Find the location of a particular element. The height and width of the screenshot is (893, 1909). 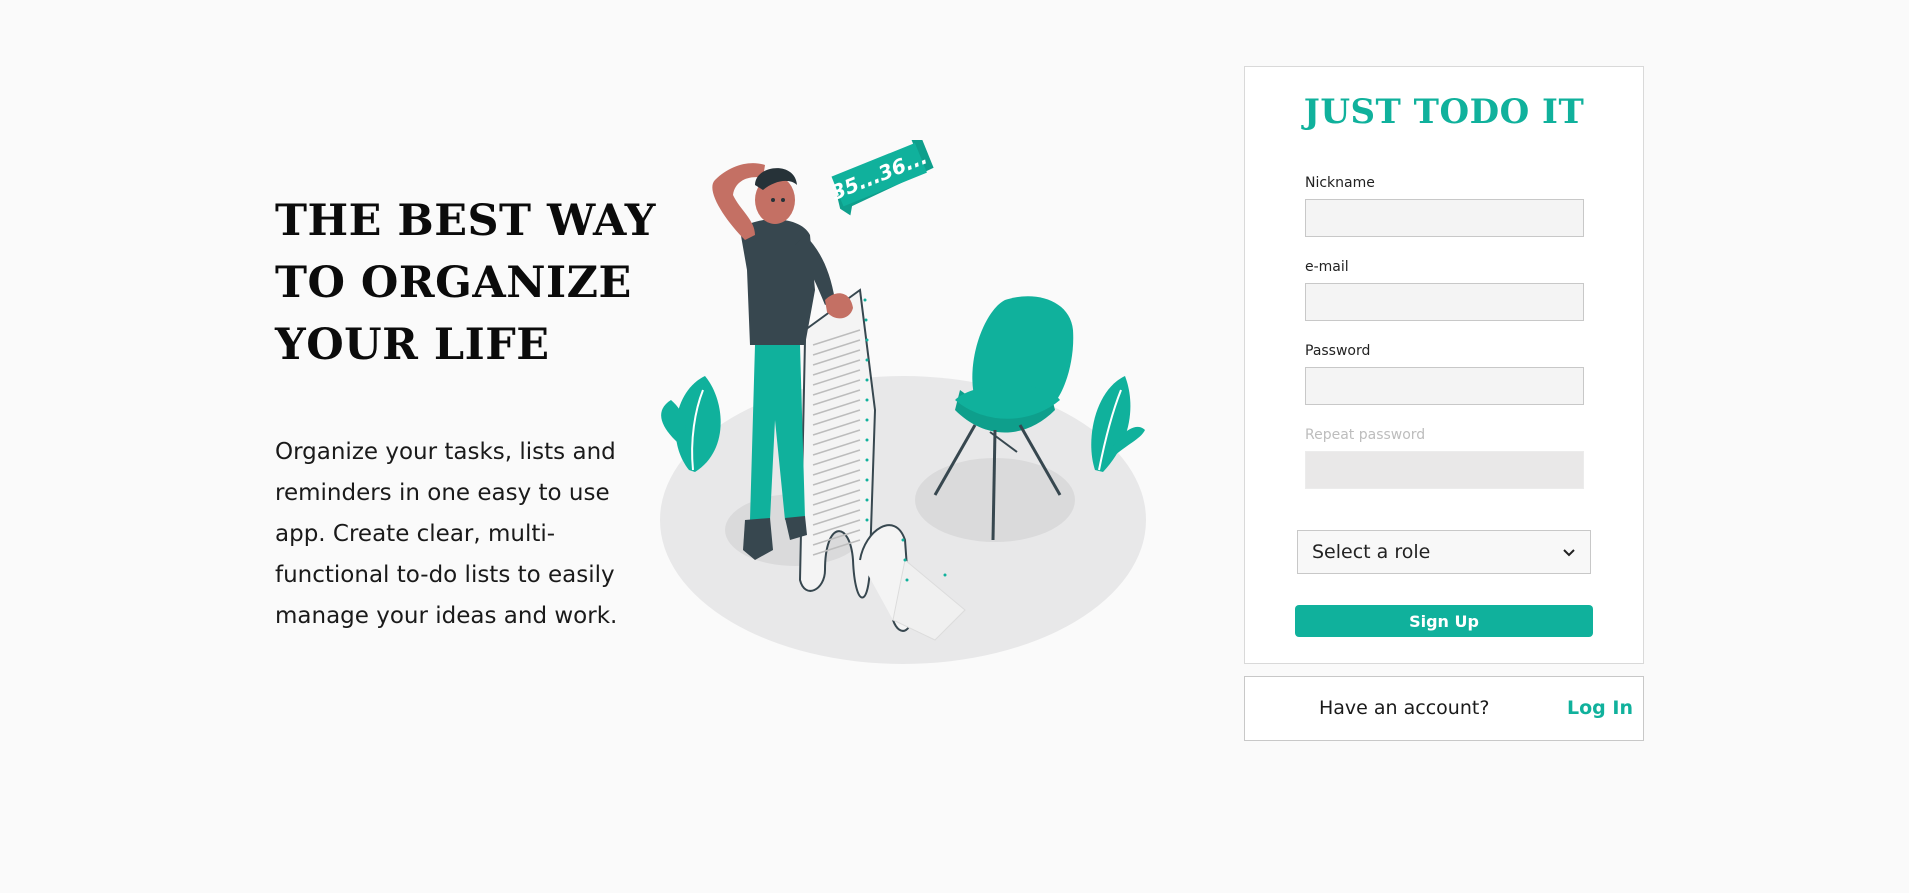

brand-title: JUST TODO IT is located at coordinates (1444, 112).